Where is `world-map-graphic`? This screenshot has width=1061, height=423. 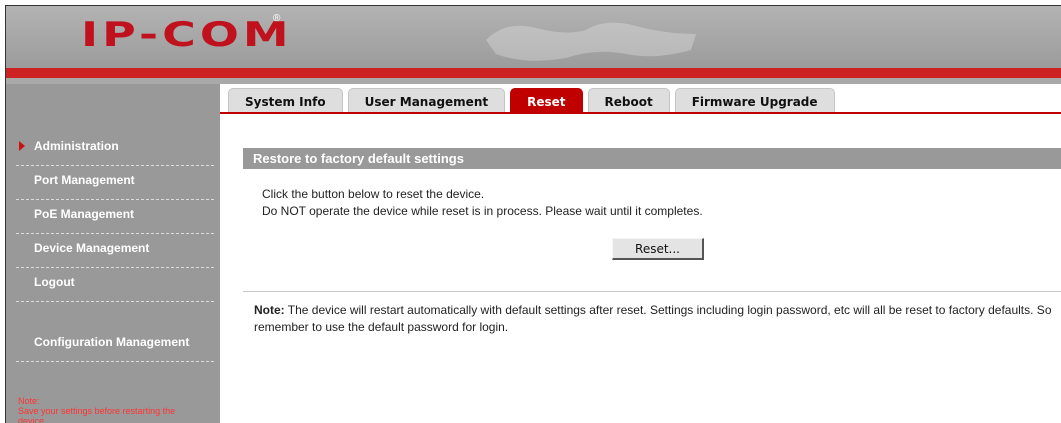
world-map-graphic is located at coordinates (591, 41).